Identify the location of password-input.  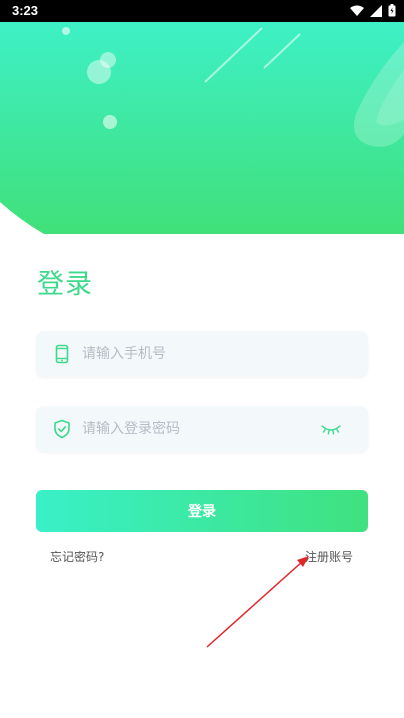
(202, 429).